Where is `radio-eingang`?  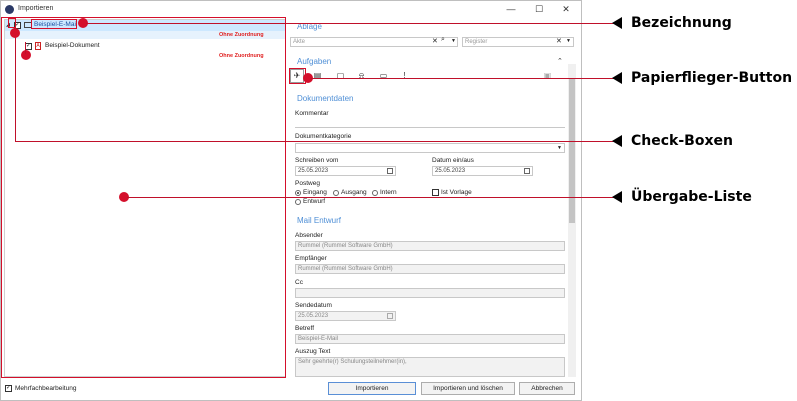 radio-eingang is located at coordinates (298, 193).